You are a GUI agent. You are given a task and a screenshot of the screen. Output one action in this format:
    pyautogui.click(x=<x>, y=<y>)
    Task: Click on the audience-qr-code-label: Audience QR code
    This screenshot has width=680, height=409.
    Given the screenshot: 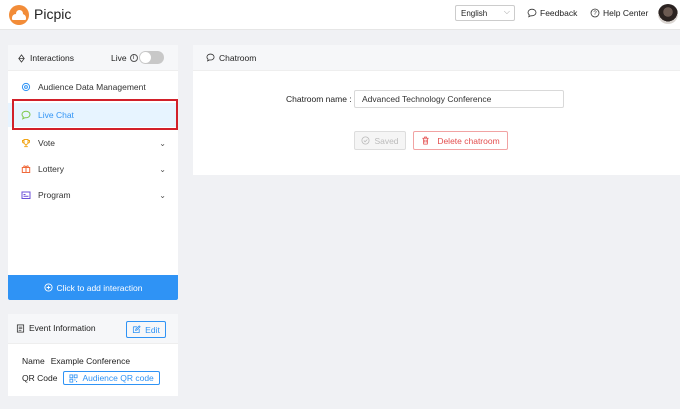 What is the action you would take?
    pyautogui.click(x=118, y=378)
    